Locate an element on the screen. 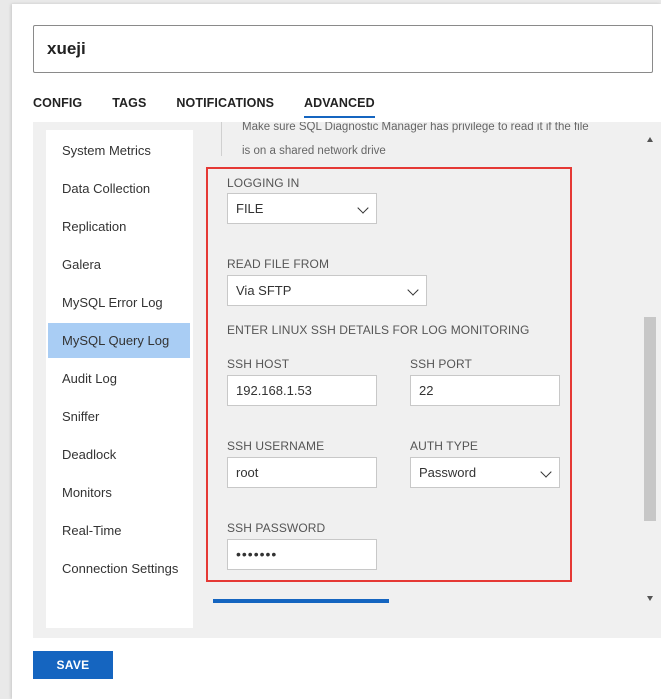 This screenshot has height=699, width=661. ssh-password-input: ••••••• is located at coordinates (302, 554).